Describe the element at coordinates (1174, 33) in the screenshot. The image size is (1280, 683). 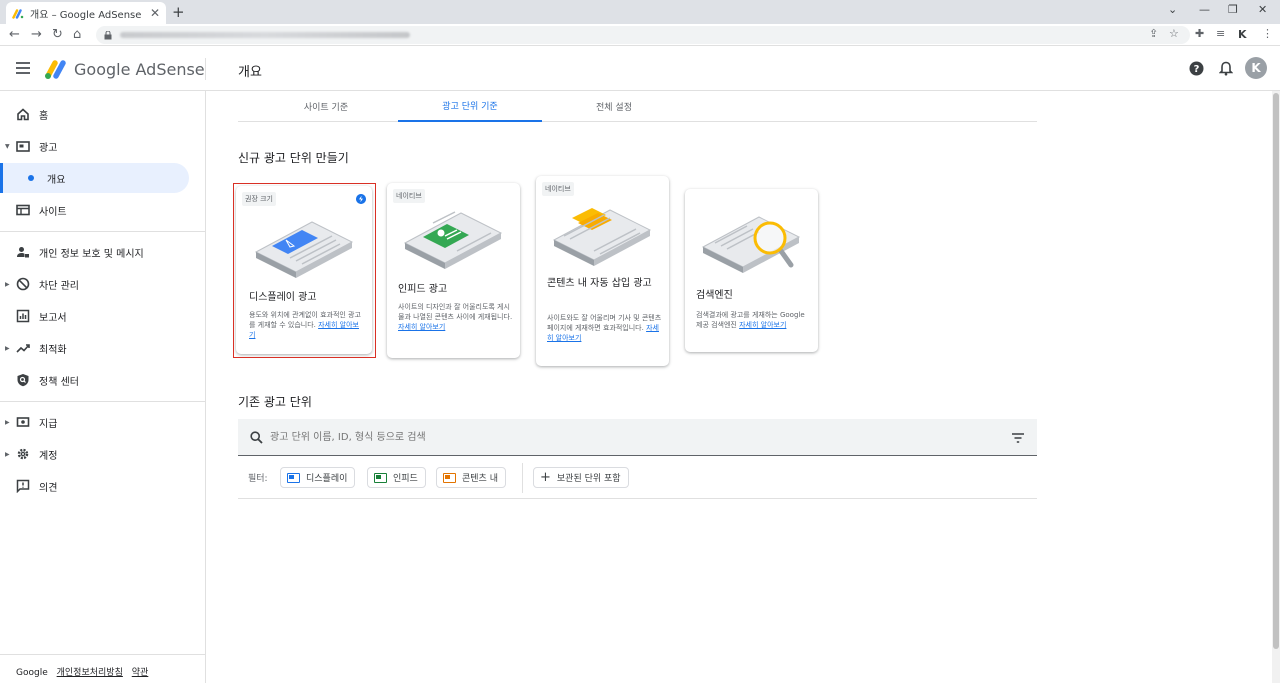
I see `bookmark-star-icon: ☆` at that location.